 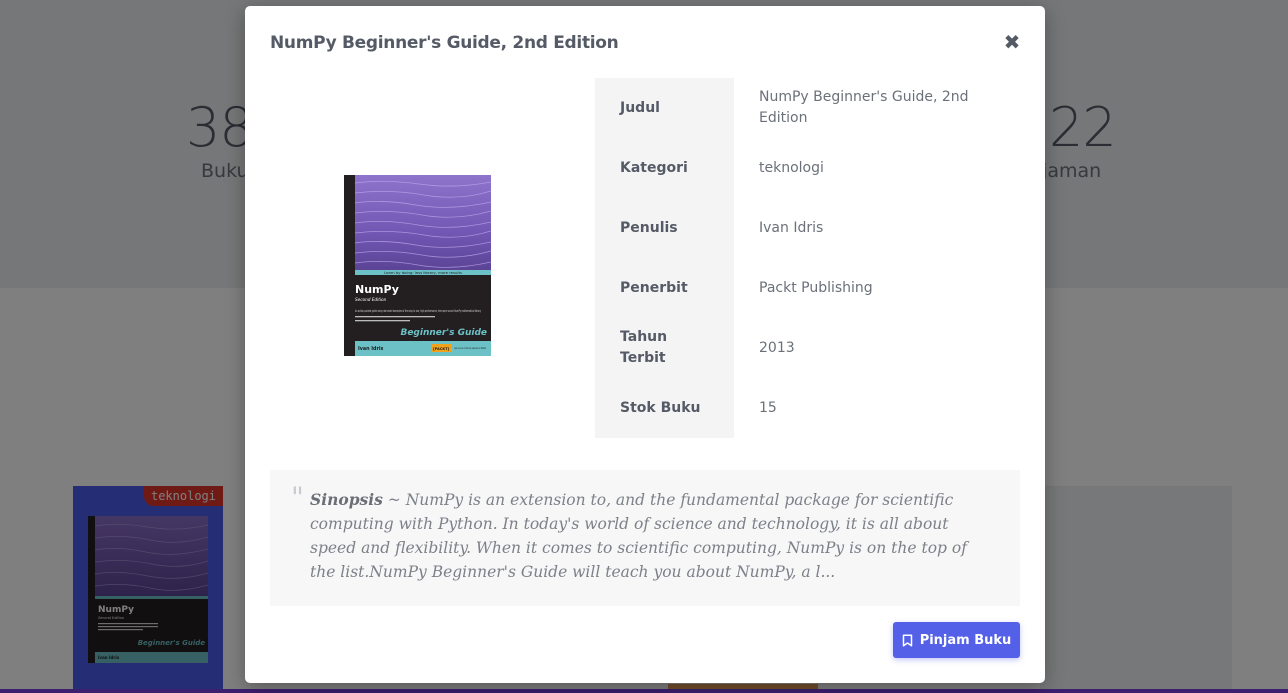 I want to click on quote-icon: ", so click(x=297, y=497).